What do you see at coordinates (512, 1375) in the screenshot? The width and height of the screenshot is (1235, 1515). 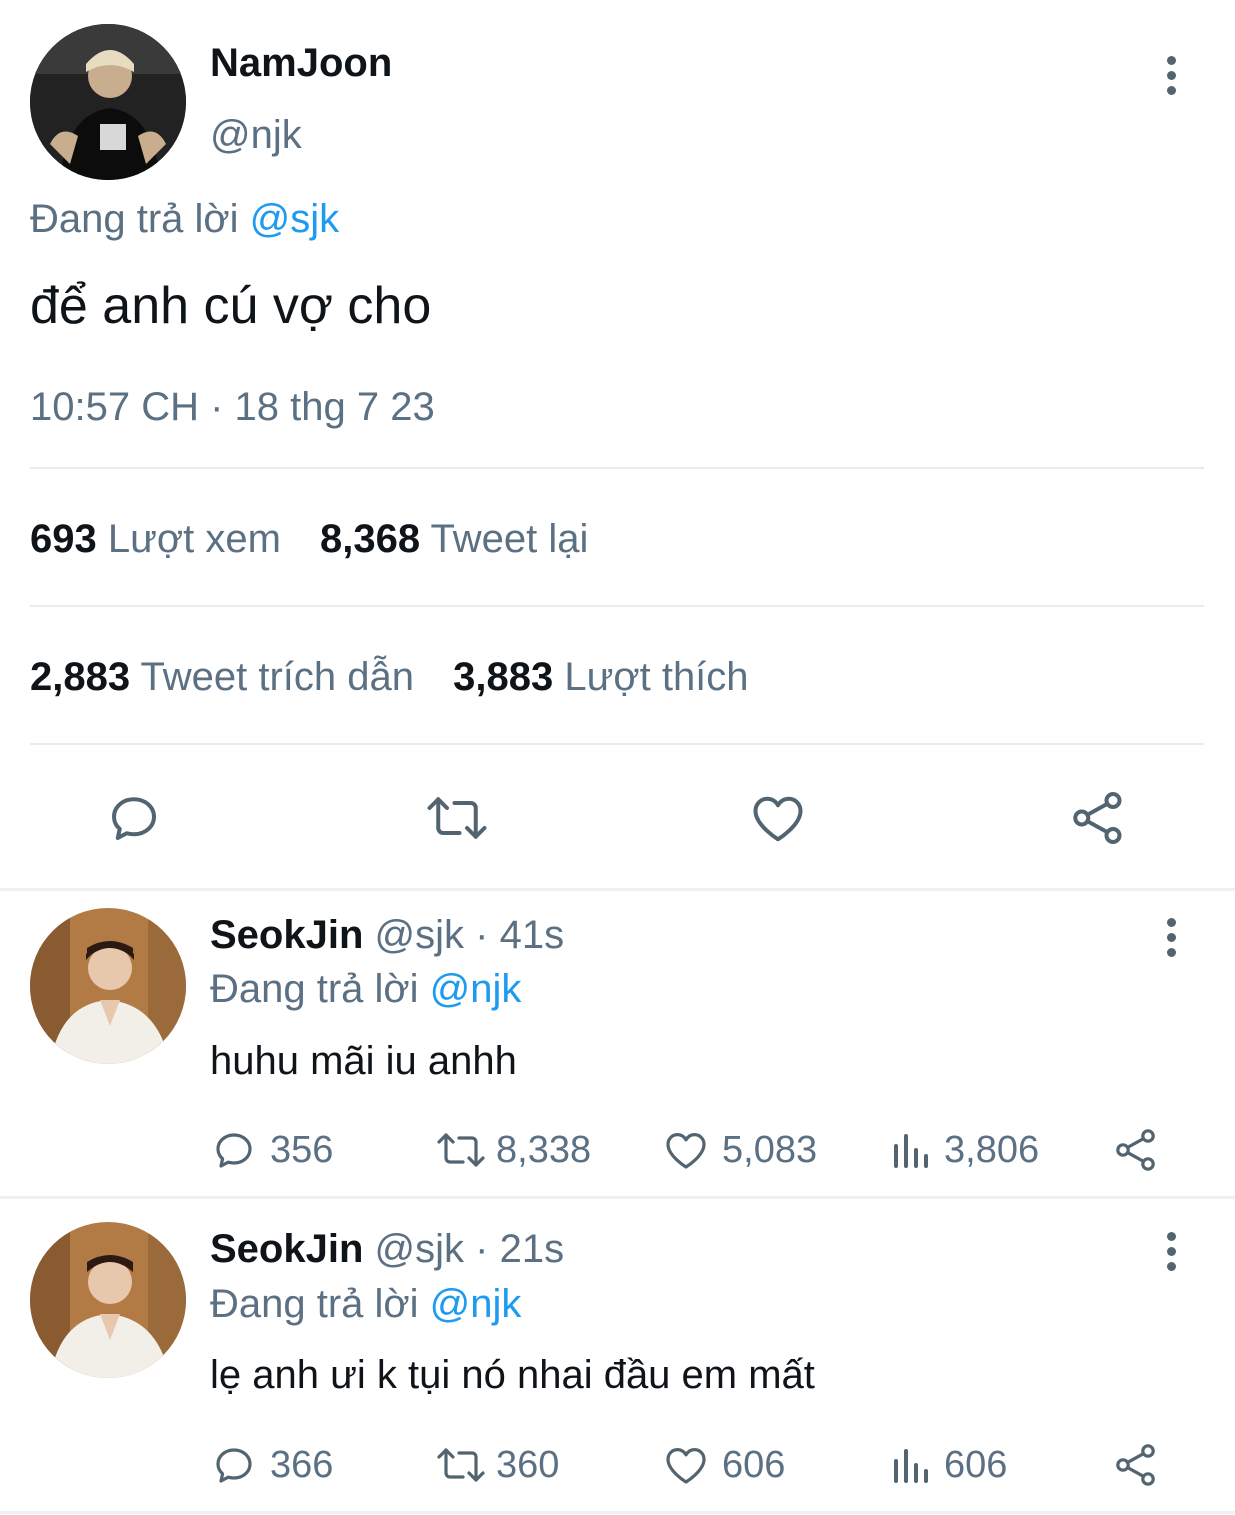 I see `reply-text: lẹ anh ưi k tụi nó nhai đầu em mất` at bounding box center [512, 1375].